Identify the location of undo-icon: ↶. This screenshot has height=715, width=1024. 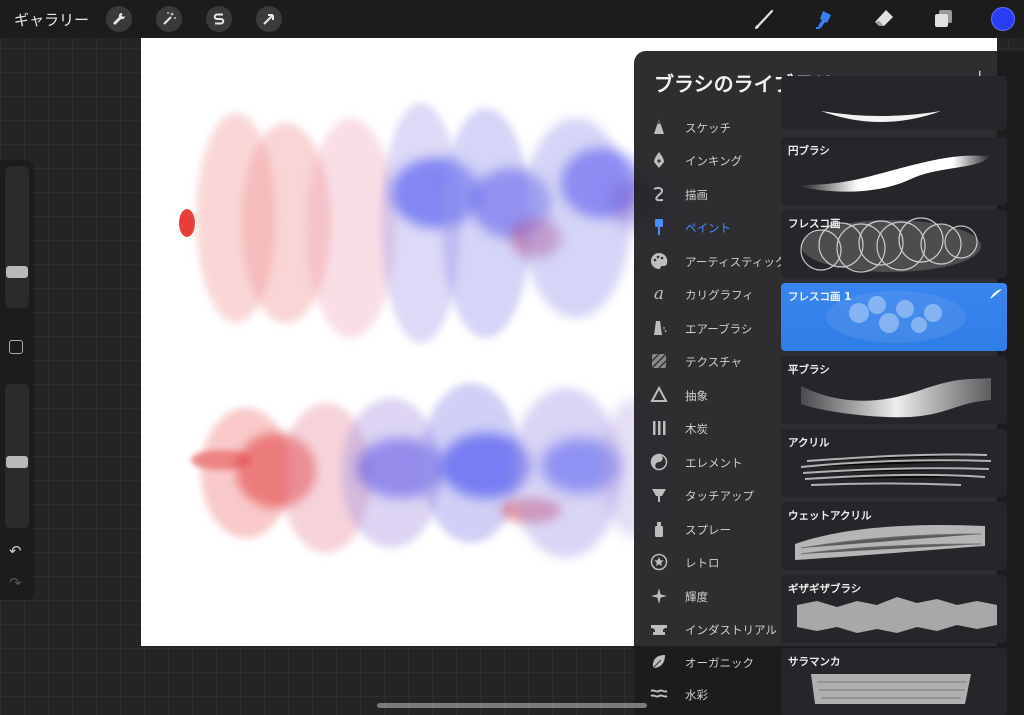
(15, 551).